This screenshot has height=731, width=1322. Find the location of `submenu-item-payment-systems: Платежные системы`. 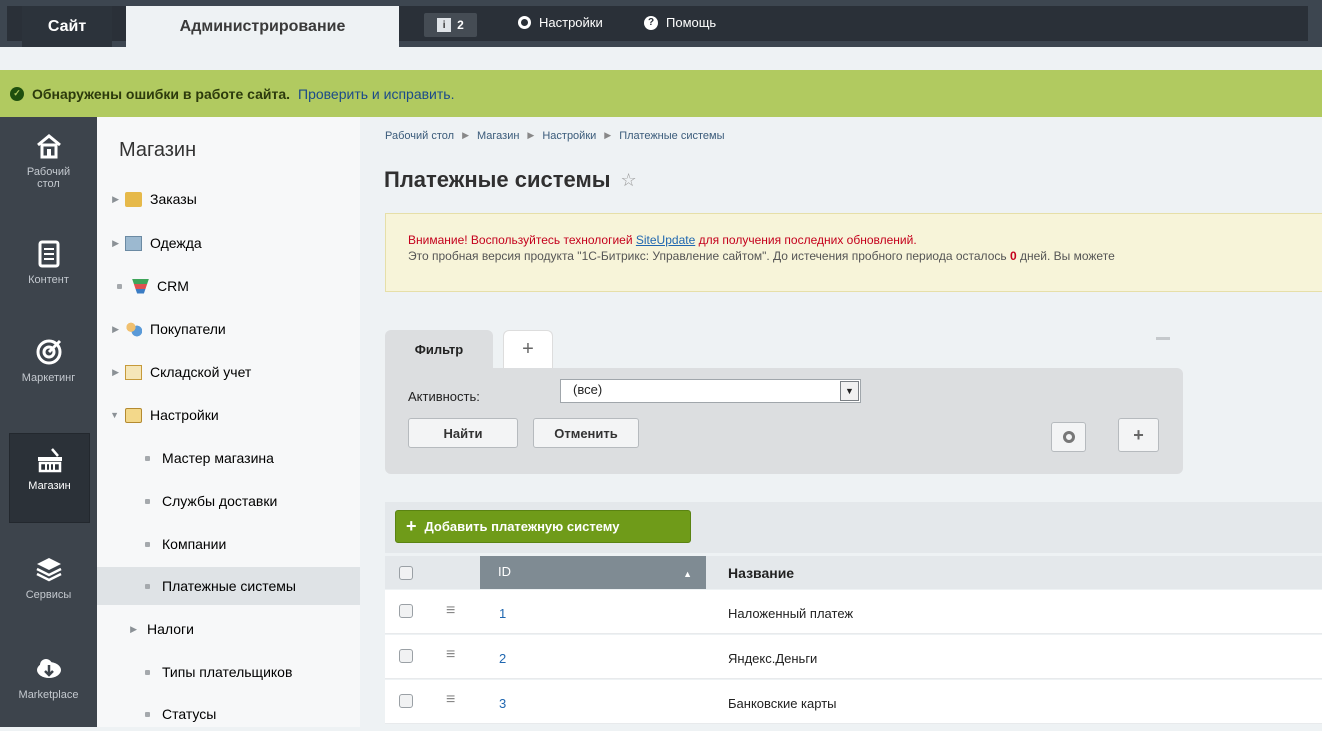

submenu-item-payment-systems: Платежные системы is located at coordinates (228, 586).